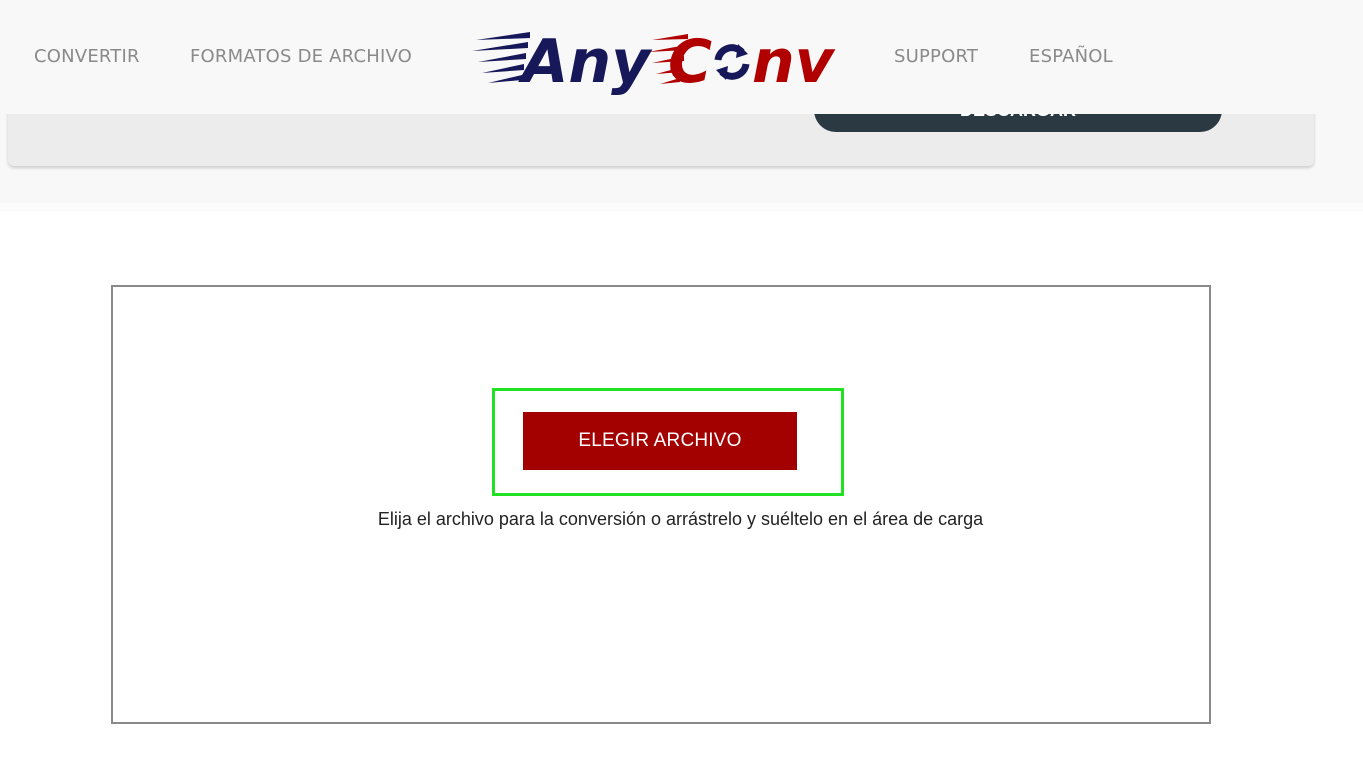 The width and height of the screenshot is (1363, 766). I want to click on nav-convert: CONVERTIR, so click(87, 56).